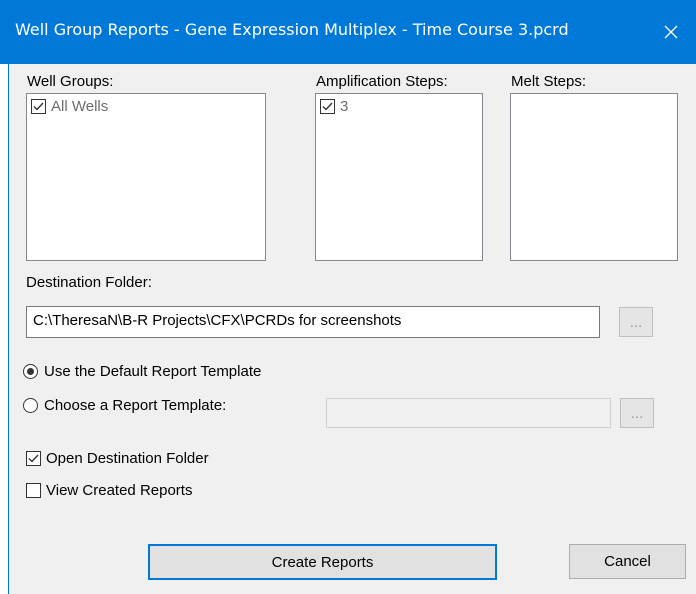 This screenshot has height=594, width=696. Describe the element at coordinates (322, 562) in the screenshot. I see `create-reports-button: Create Reports` at that location.